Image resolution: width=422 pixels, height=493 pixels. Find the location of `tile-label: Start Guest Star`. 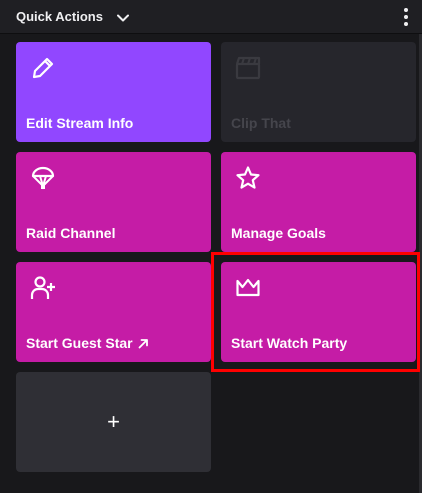

tile-label: Start Guest Star is located at coordinates (87, 343).